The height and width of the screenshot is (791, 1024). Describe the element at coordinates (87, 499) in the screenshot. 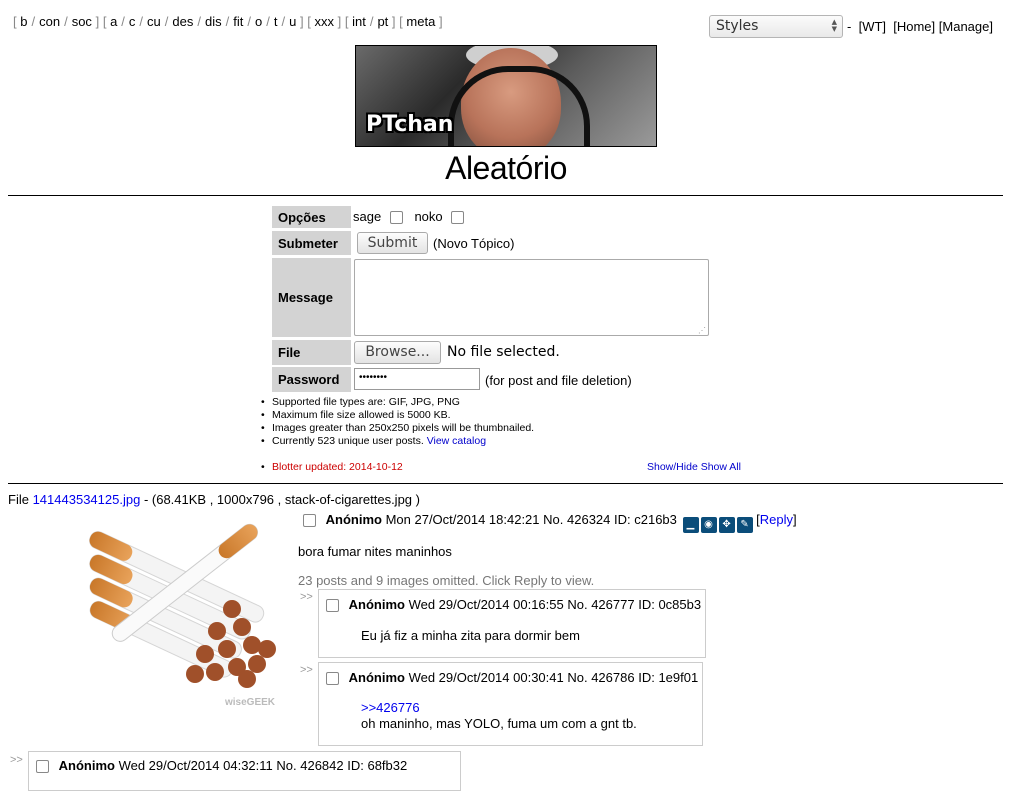

I see `file-link: 141443534125.jpg` at that location.